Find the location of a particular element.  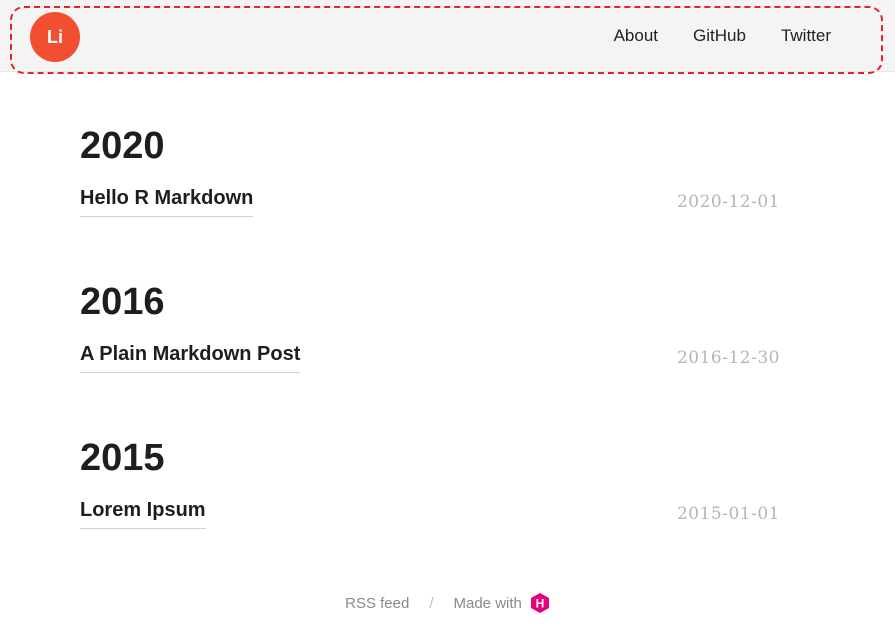

list-item: Lorem Ipsum 2015-01-01 is located at coordinates (430, 536).